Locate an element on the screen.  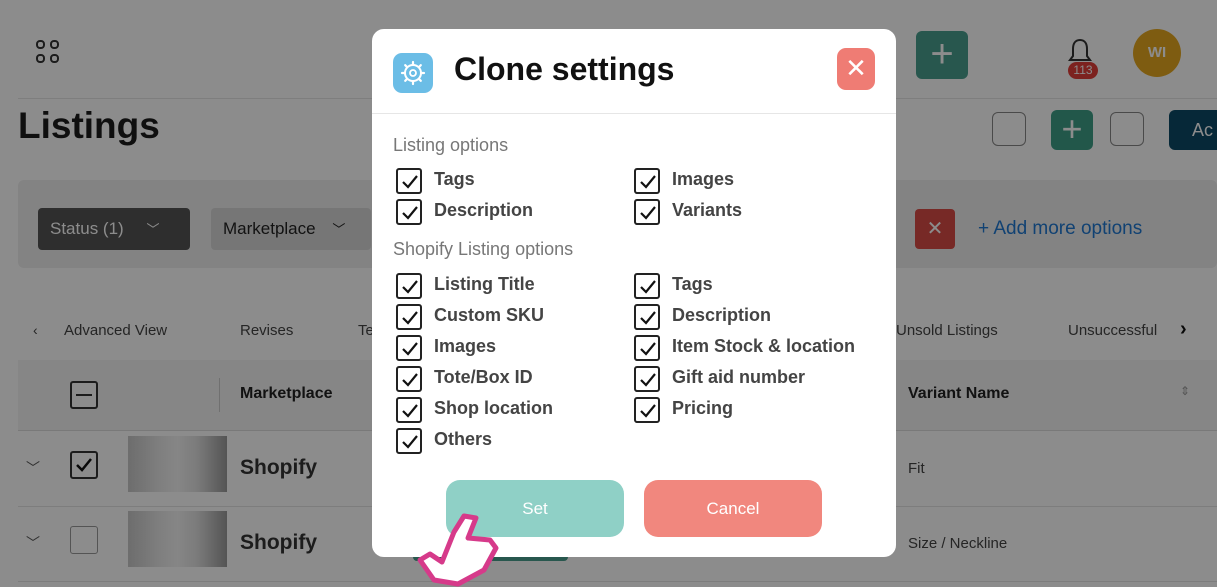
listing-options-title: Listing options is located at coordinates (451, 145).